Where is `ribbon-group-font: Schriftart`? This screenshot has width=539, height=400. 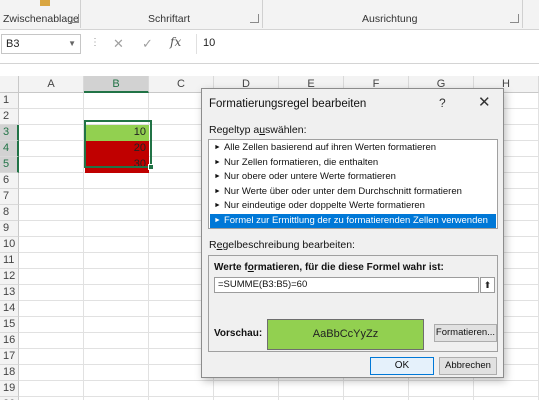
ribbon-group-font: Schriftart is located at coordinates (169, 19).